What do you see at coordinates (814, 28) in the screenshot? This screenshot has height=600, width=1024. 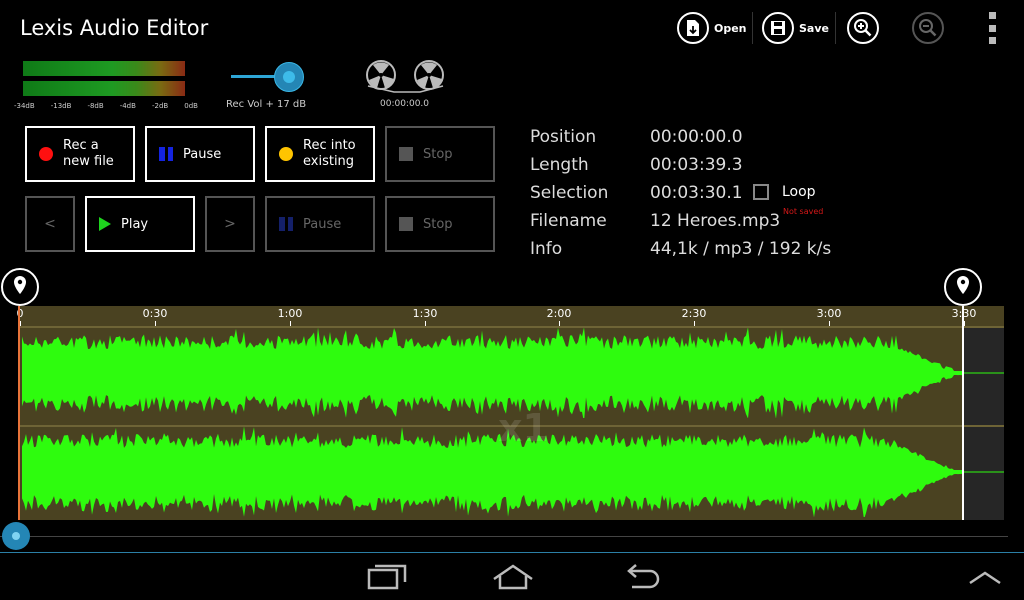 I see `save-label: Save` at bounding box center [814, 28].